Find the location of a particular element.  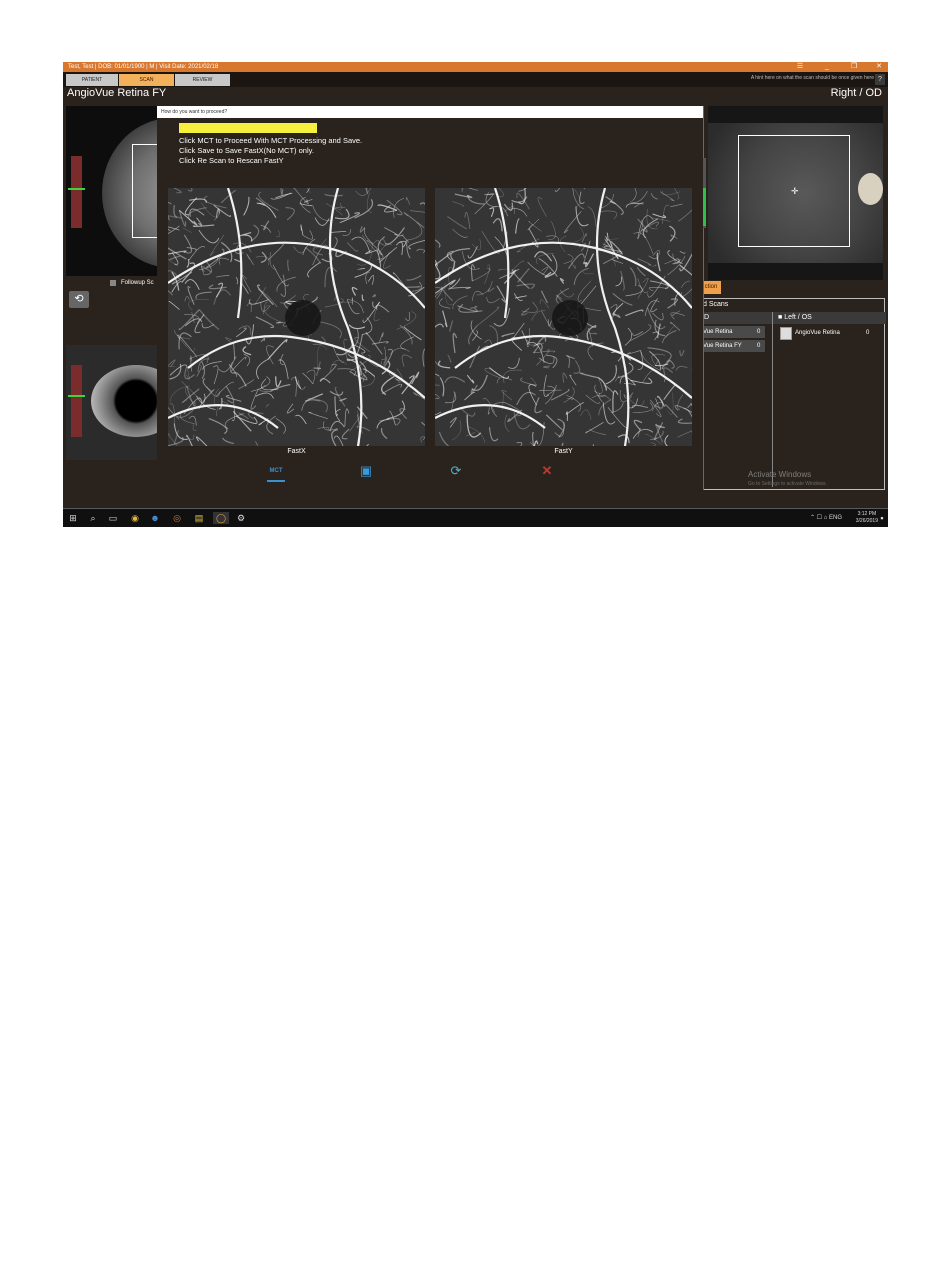

instruction-rescan: Click Re Scan to Rescan FastY is located at coordinates (231, 160).